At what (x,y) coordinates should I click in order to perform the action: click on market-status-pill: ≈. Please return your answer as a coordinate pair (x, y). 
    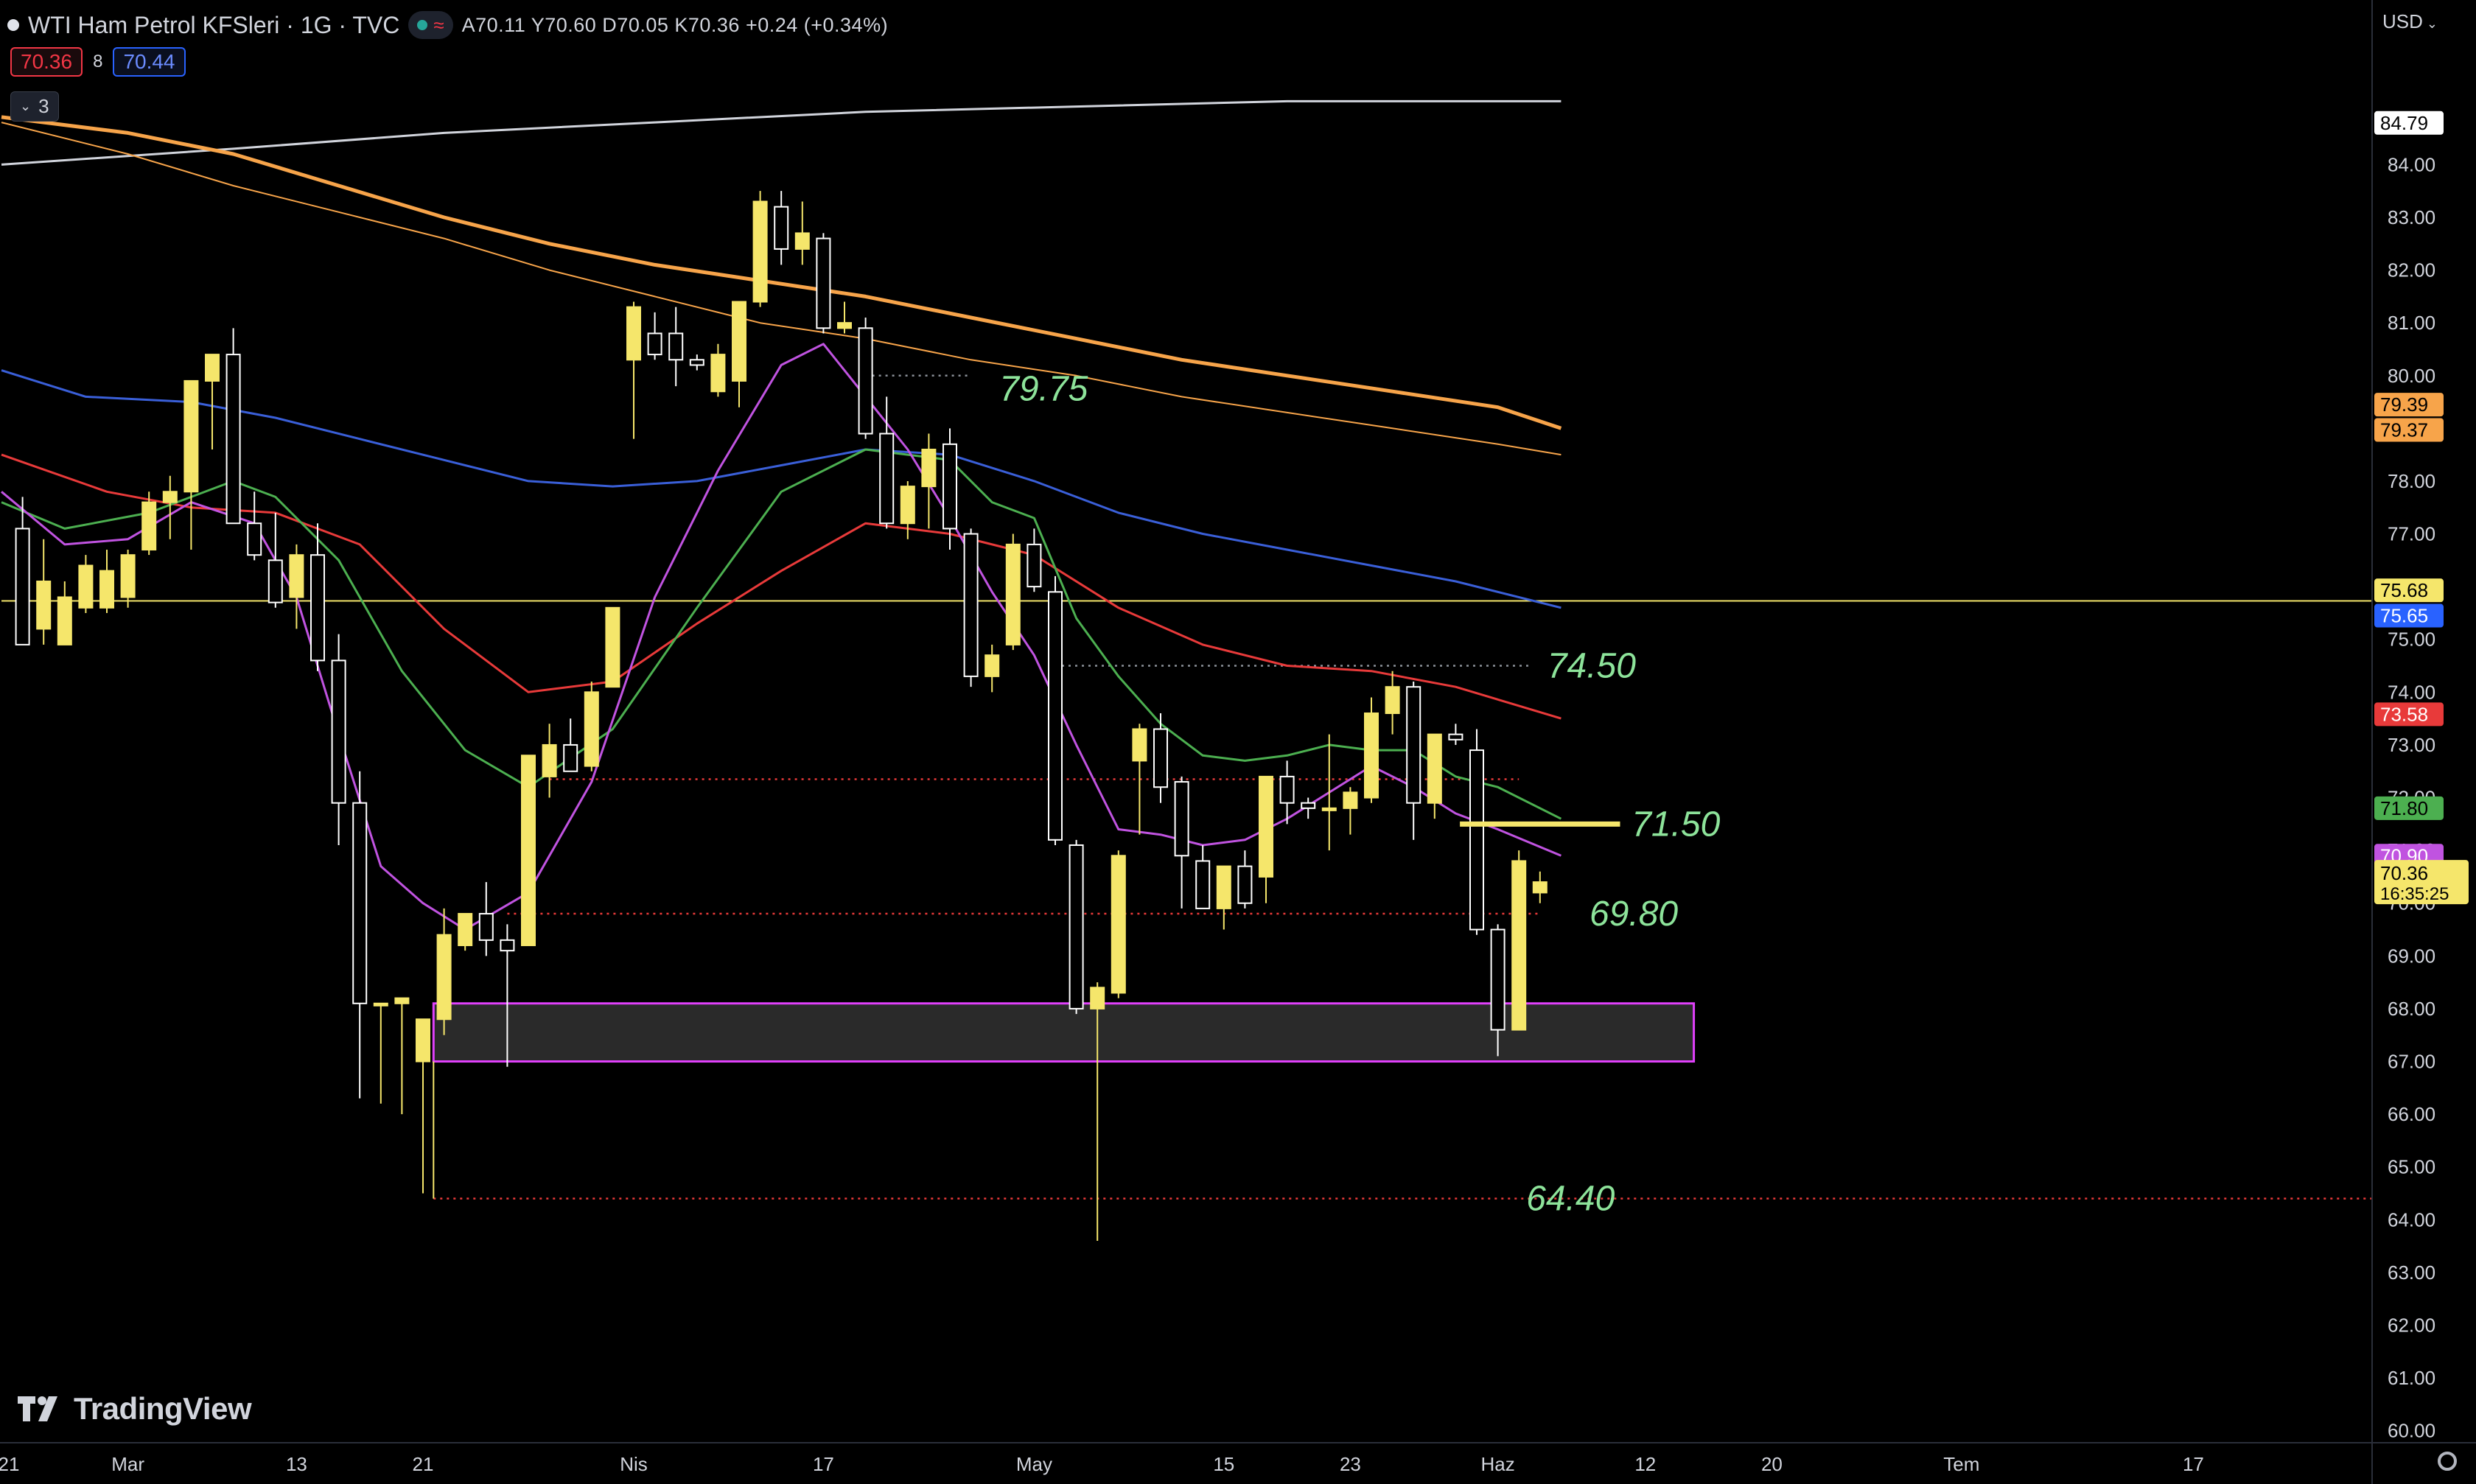
    Looking at the image, I should click on (430, 25).